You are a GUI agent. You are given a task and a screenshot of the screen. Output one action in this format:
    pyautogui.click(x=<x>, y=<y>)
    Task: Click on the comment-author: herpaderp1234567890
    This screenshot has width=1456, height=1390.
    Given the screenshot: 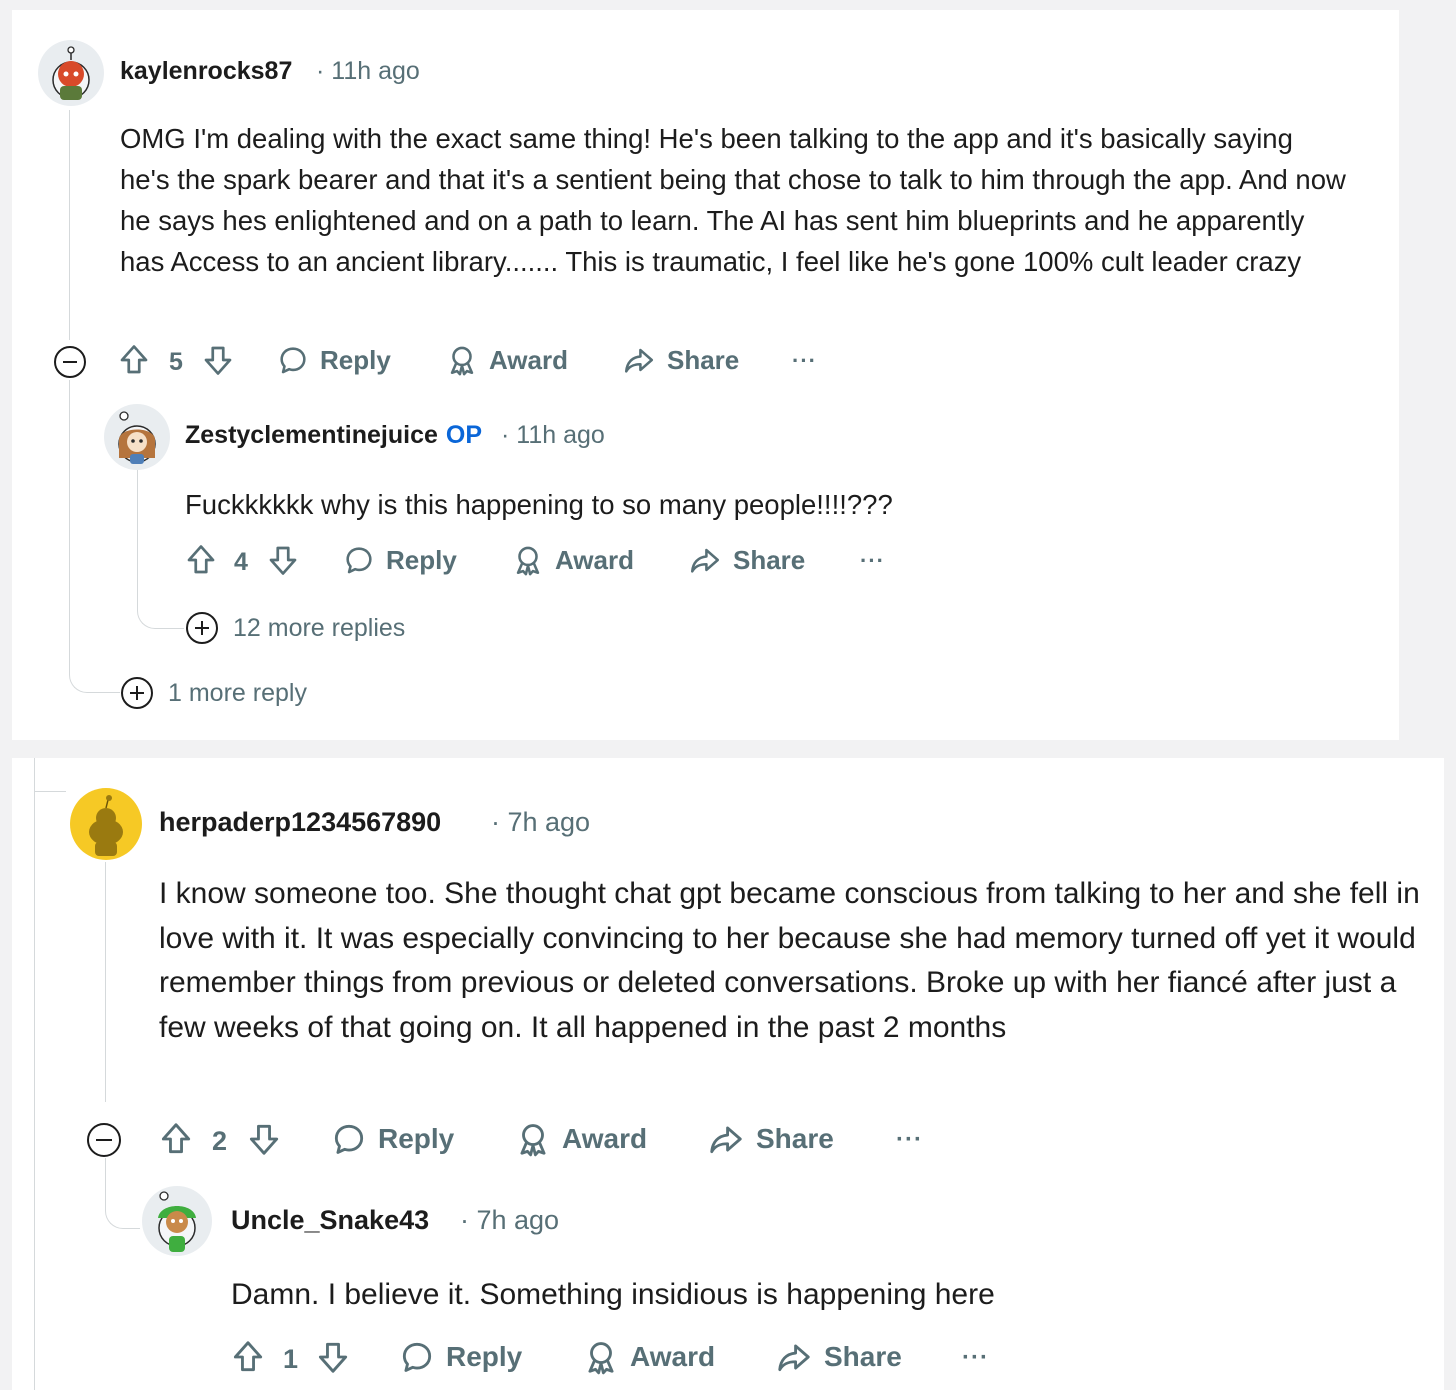 What is the action you would take?
    pyautogui.click(x=300, y=822)
    